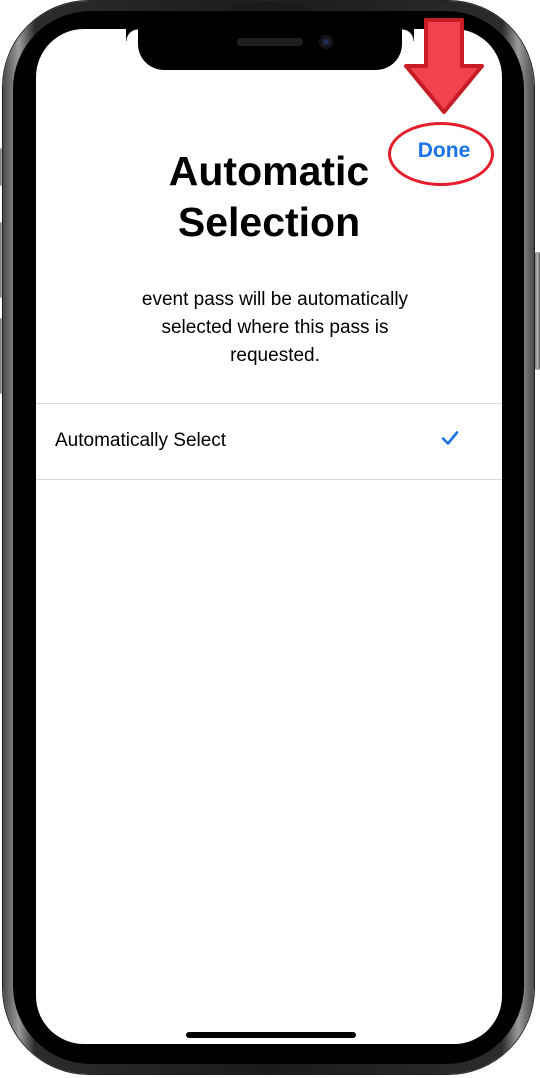 Image resolution: width=540 pixels, height=1078 pixels. Describe the element at coordinates (269, 222) in the screenshot. I see `page-title-line-2: Selection` at that location.